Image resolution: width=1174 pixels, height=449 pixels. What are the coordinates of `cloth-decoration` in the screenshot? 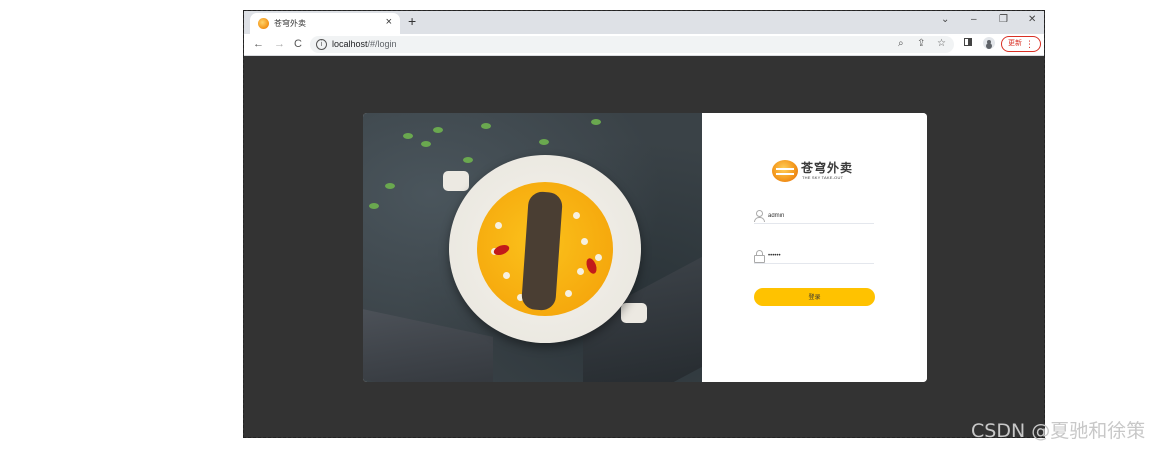 It's located at (428, 345).